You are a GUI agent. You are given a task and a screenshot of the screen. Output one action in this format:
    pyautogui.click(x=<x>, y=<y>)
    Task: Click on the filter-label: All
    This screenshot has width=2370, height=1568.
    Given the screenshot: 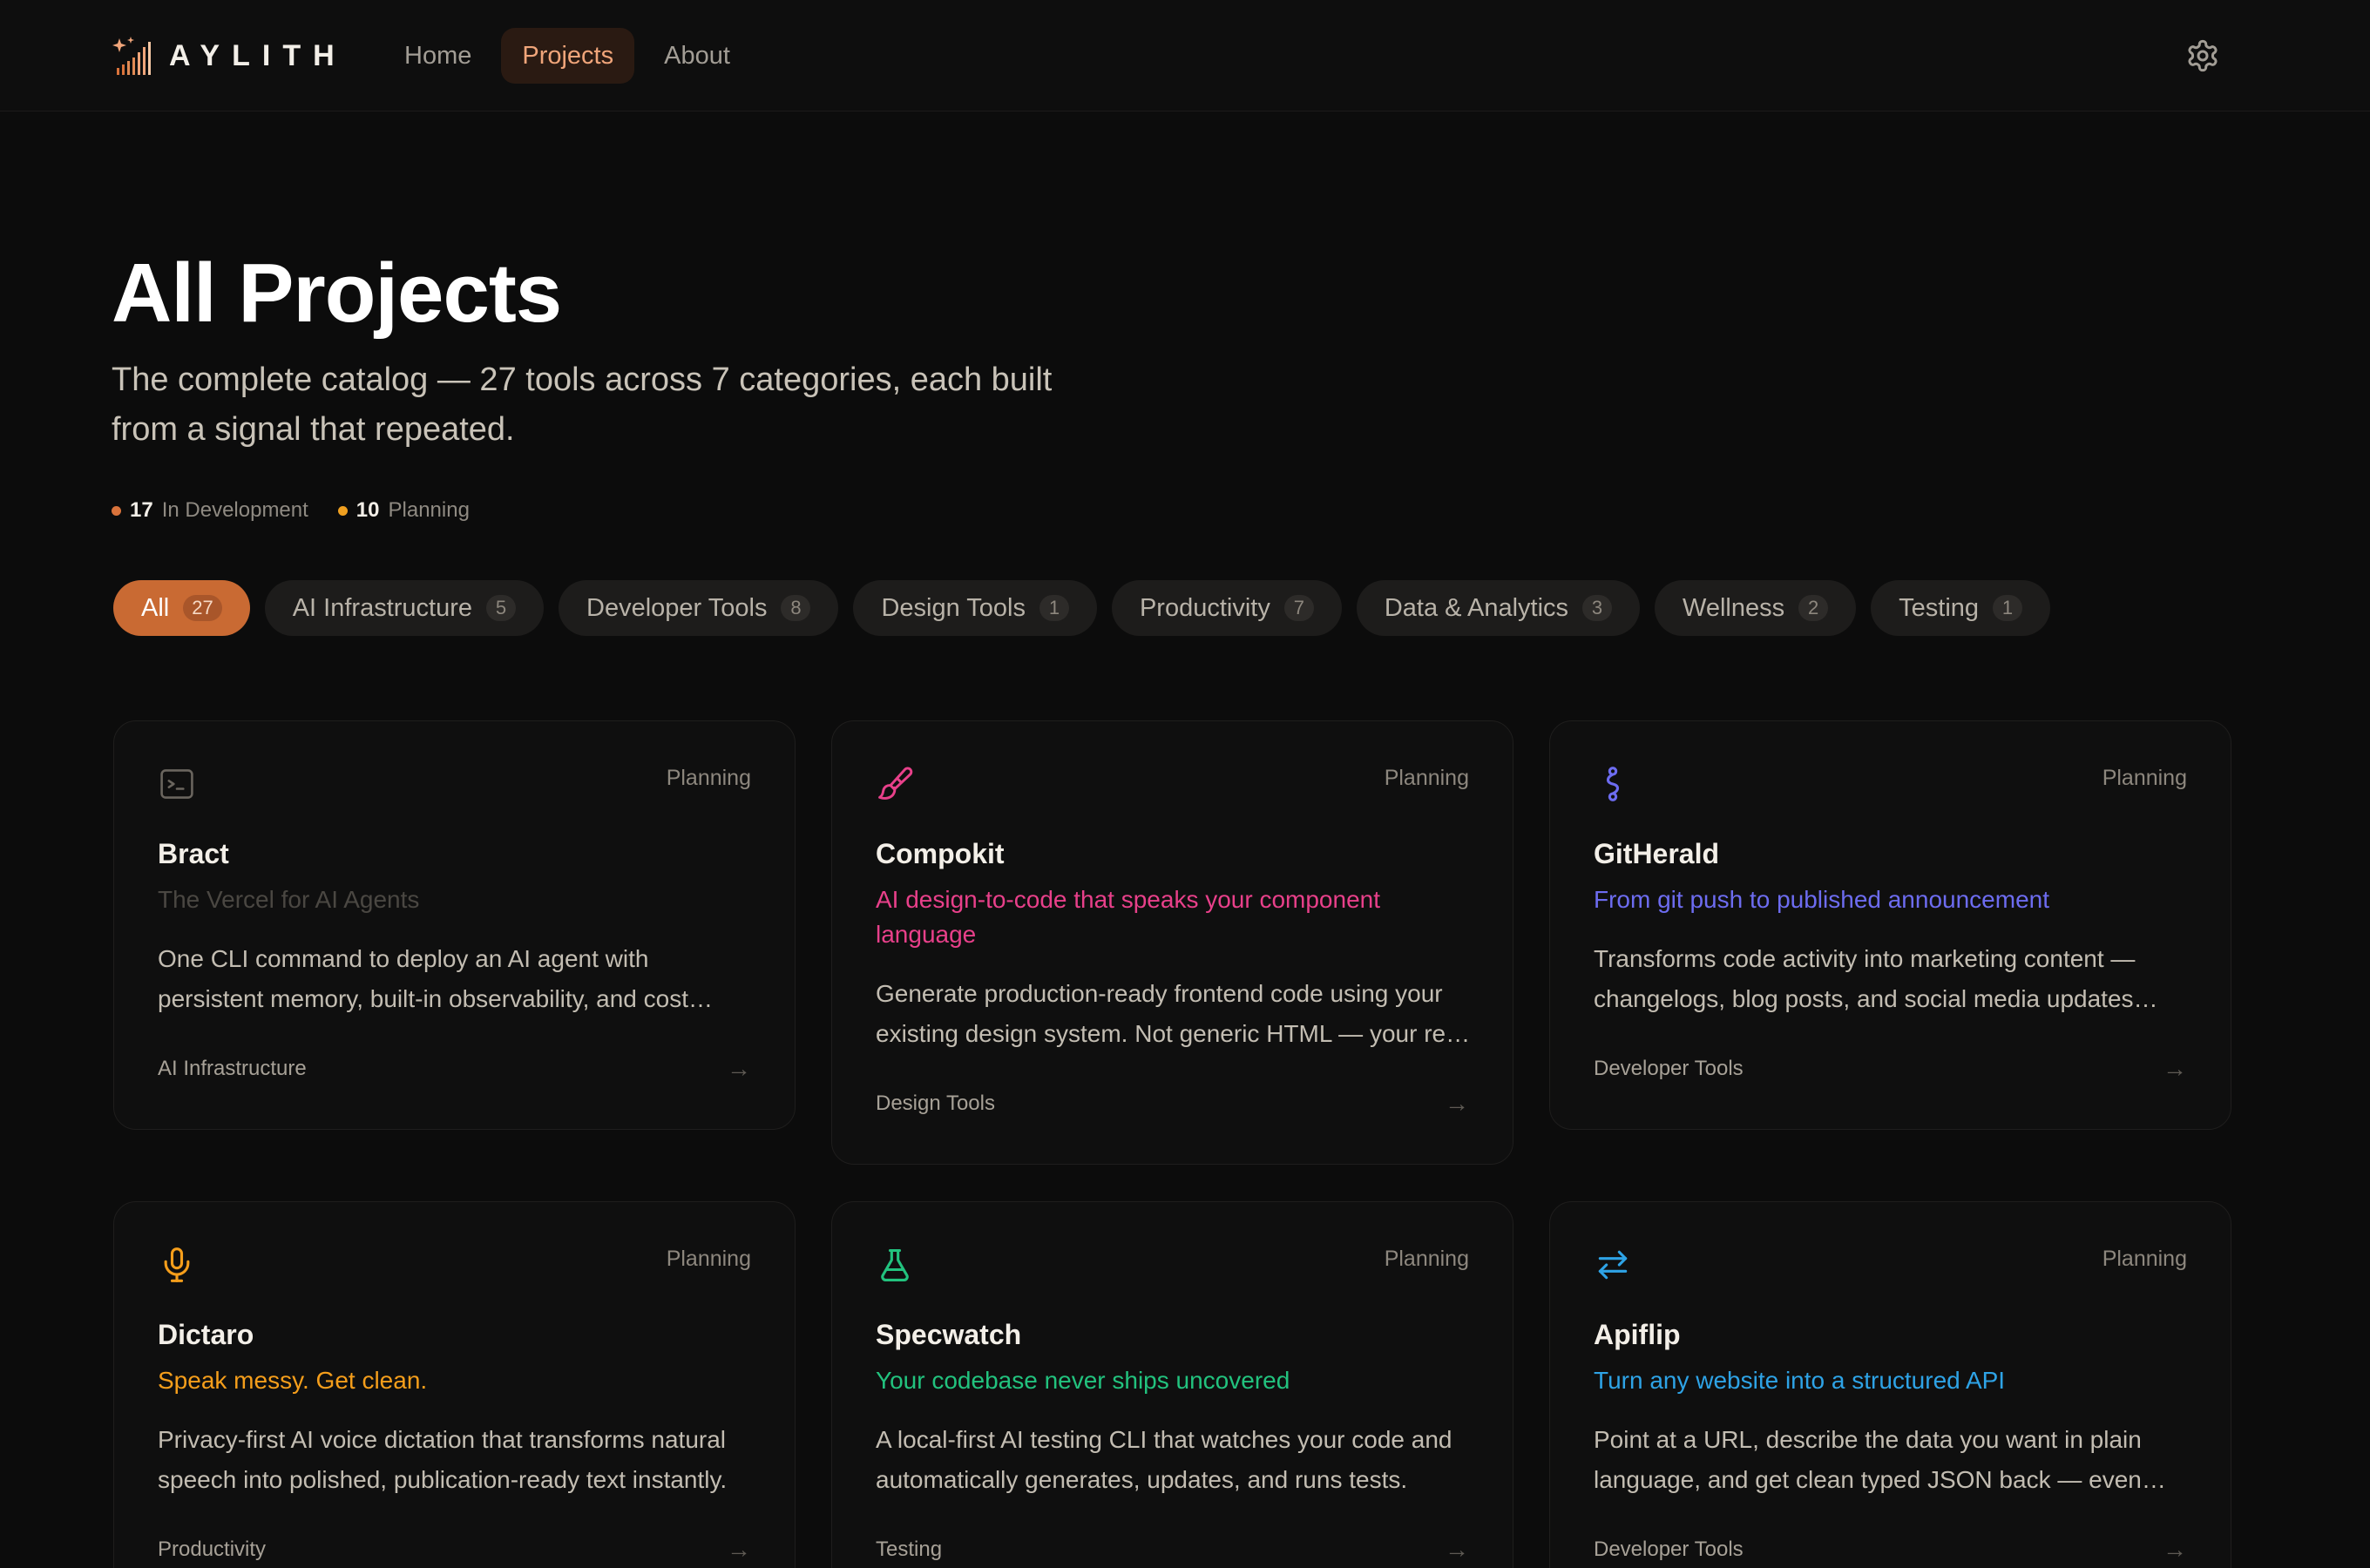 What is the action you would take?
    pyautogui.click(x=155, y=608)
    